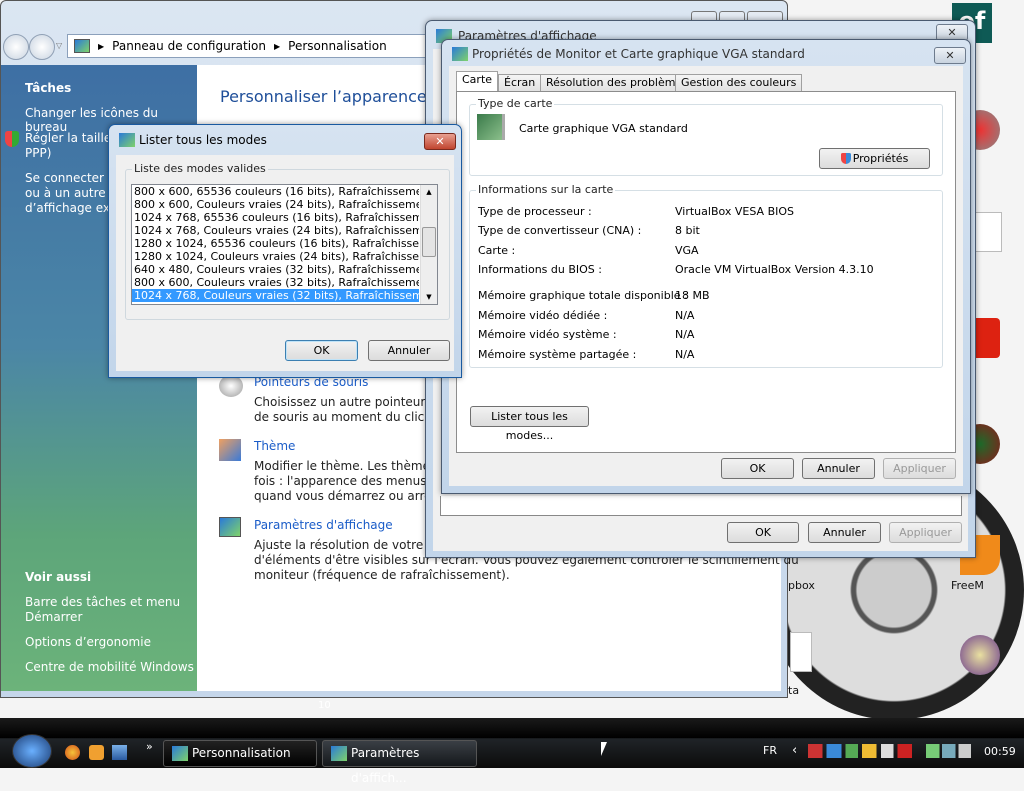  Describe the element at coordinates (16, 47) in the screenshot. I see `back-button` at that location.